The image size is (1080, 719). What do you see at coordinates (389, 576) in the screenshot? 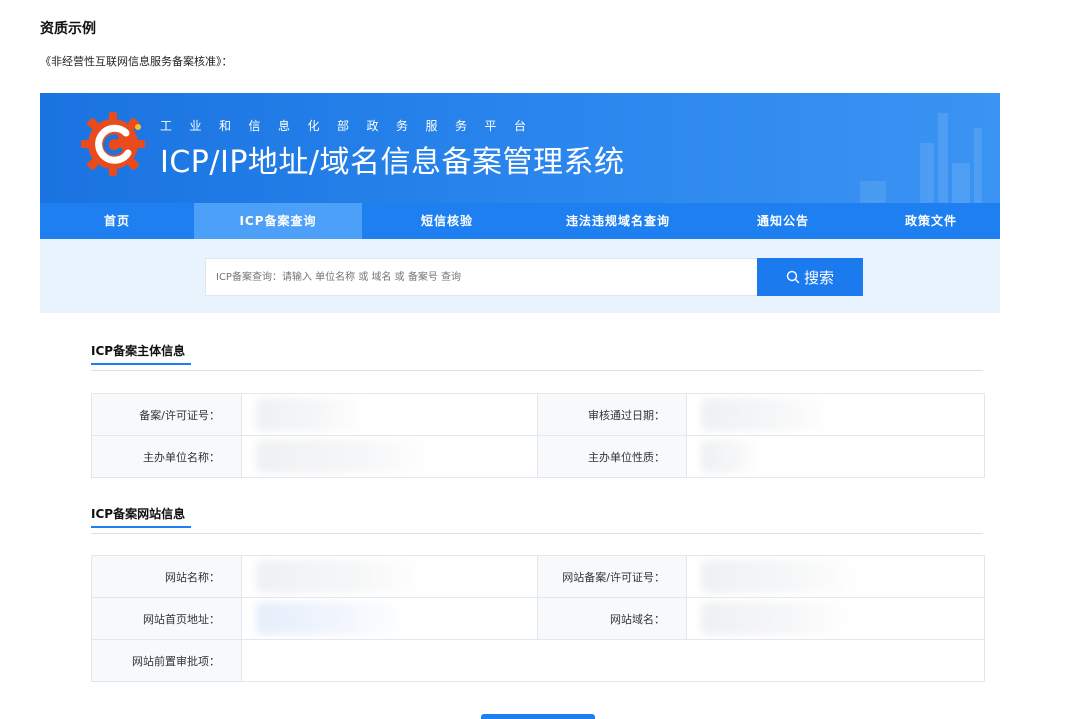
I see `value-site-name` at bounding box center [389, 576].